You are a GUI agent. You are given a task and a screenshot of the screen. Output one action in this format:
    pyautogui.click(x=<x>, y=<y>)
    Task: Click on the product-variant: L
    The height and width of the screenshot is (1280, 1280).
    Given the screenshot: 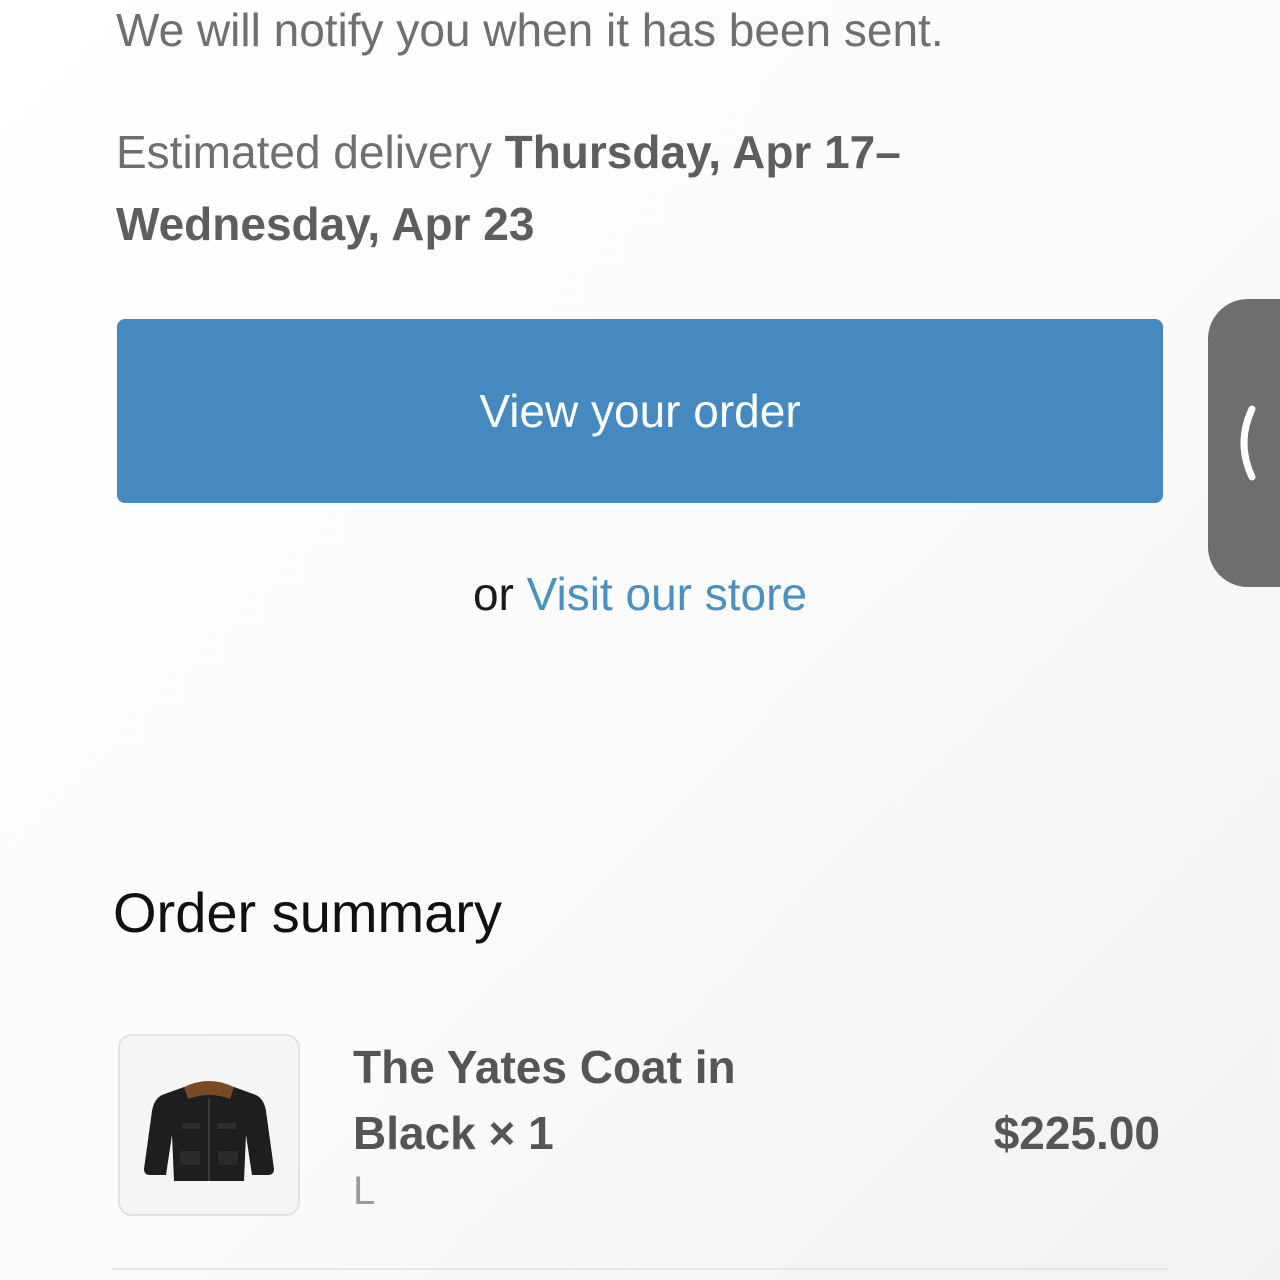 What is the action you would take?
    pyautogui.click(x=364, y=1191)
    